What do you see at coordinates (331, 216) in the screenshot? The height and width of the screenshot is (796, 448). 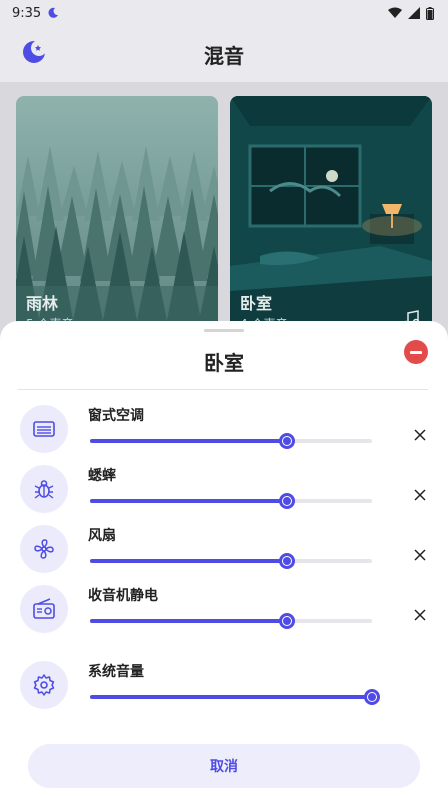 I see `mix-card-bedroom: 卧室 4 个声音` at bounding box center [331, 216].